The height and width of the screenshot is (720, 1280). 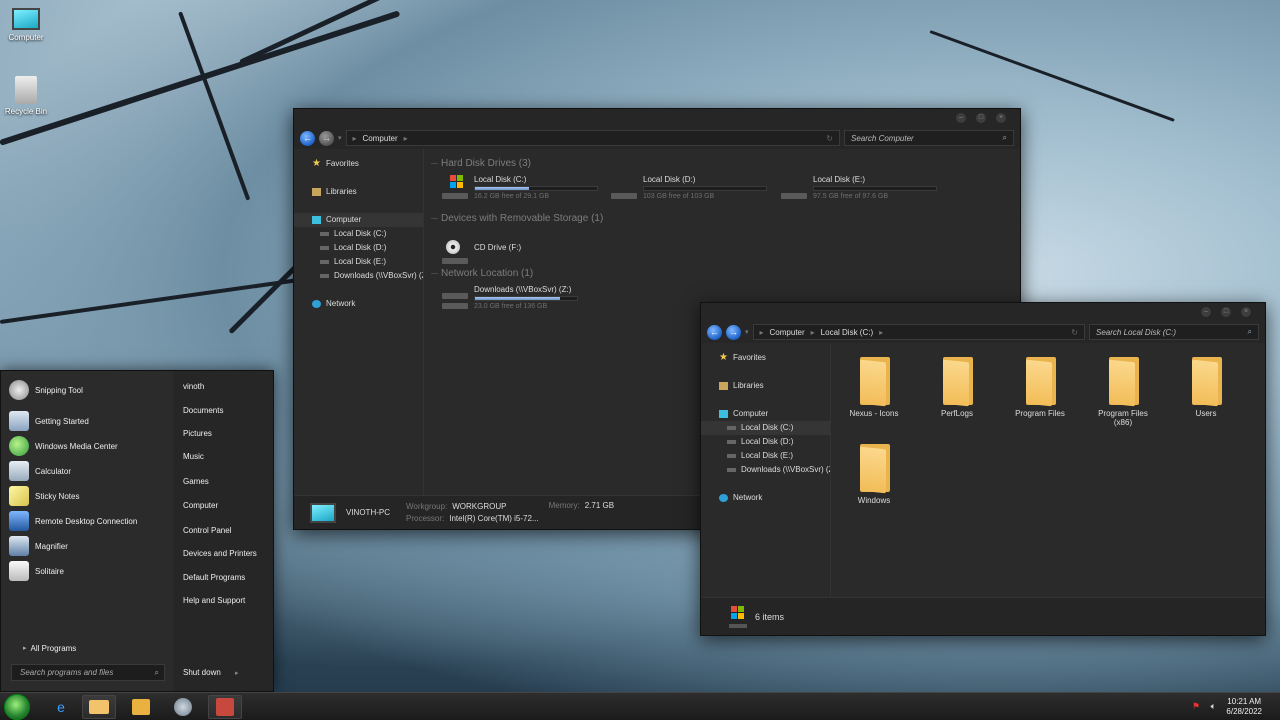 I want to click on action-center-flag-icon: ⚑, so click(x=1196, y=706).